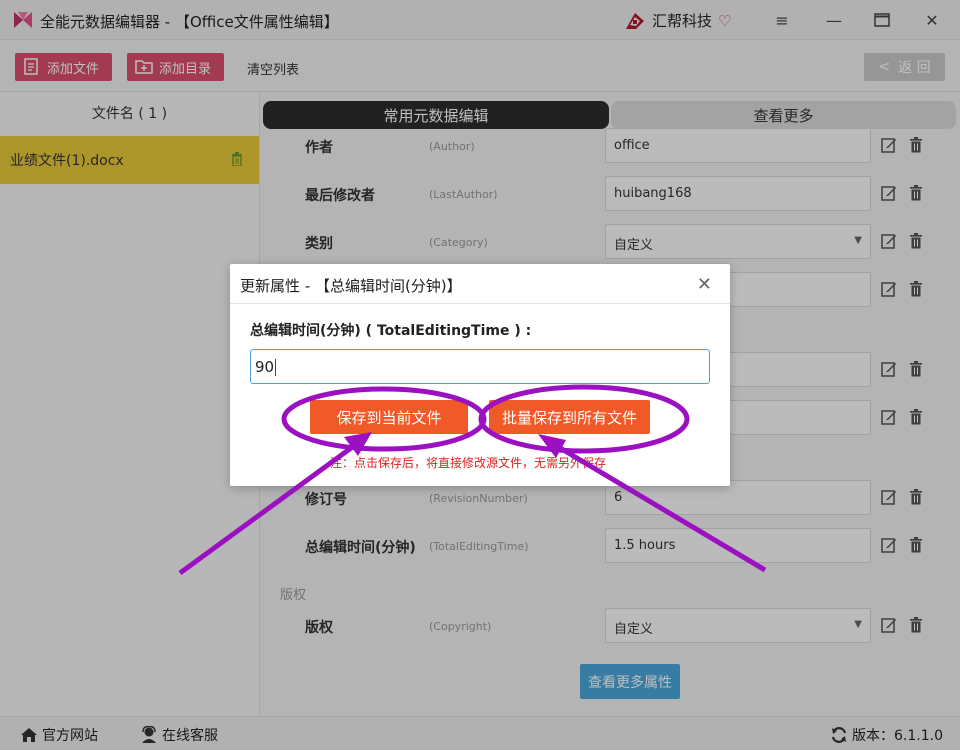  Describe the element at coordinates (569, 417) in the screenshot. I see `save-all-button: 批量保存到所有文件` at that location.